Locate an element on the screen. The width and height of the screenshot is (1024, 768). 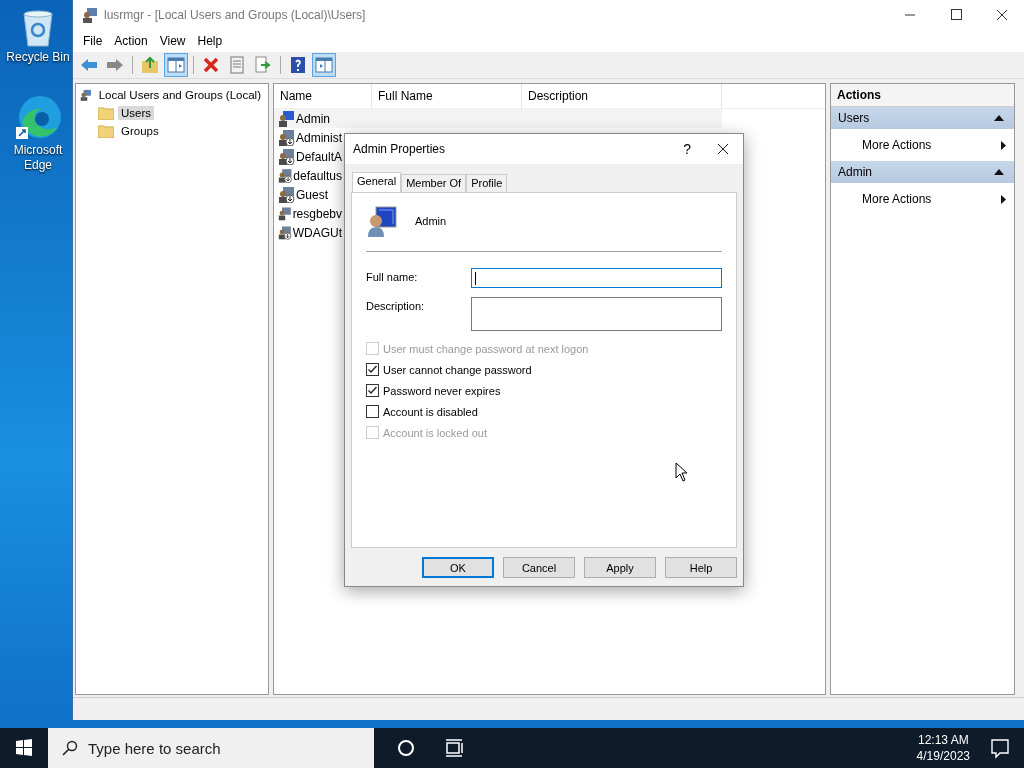
tree-item: Groups is located at coordinates (140, 131).